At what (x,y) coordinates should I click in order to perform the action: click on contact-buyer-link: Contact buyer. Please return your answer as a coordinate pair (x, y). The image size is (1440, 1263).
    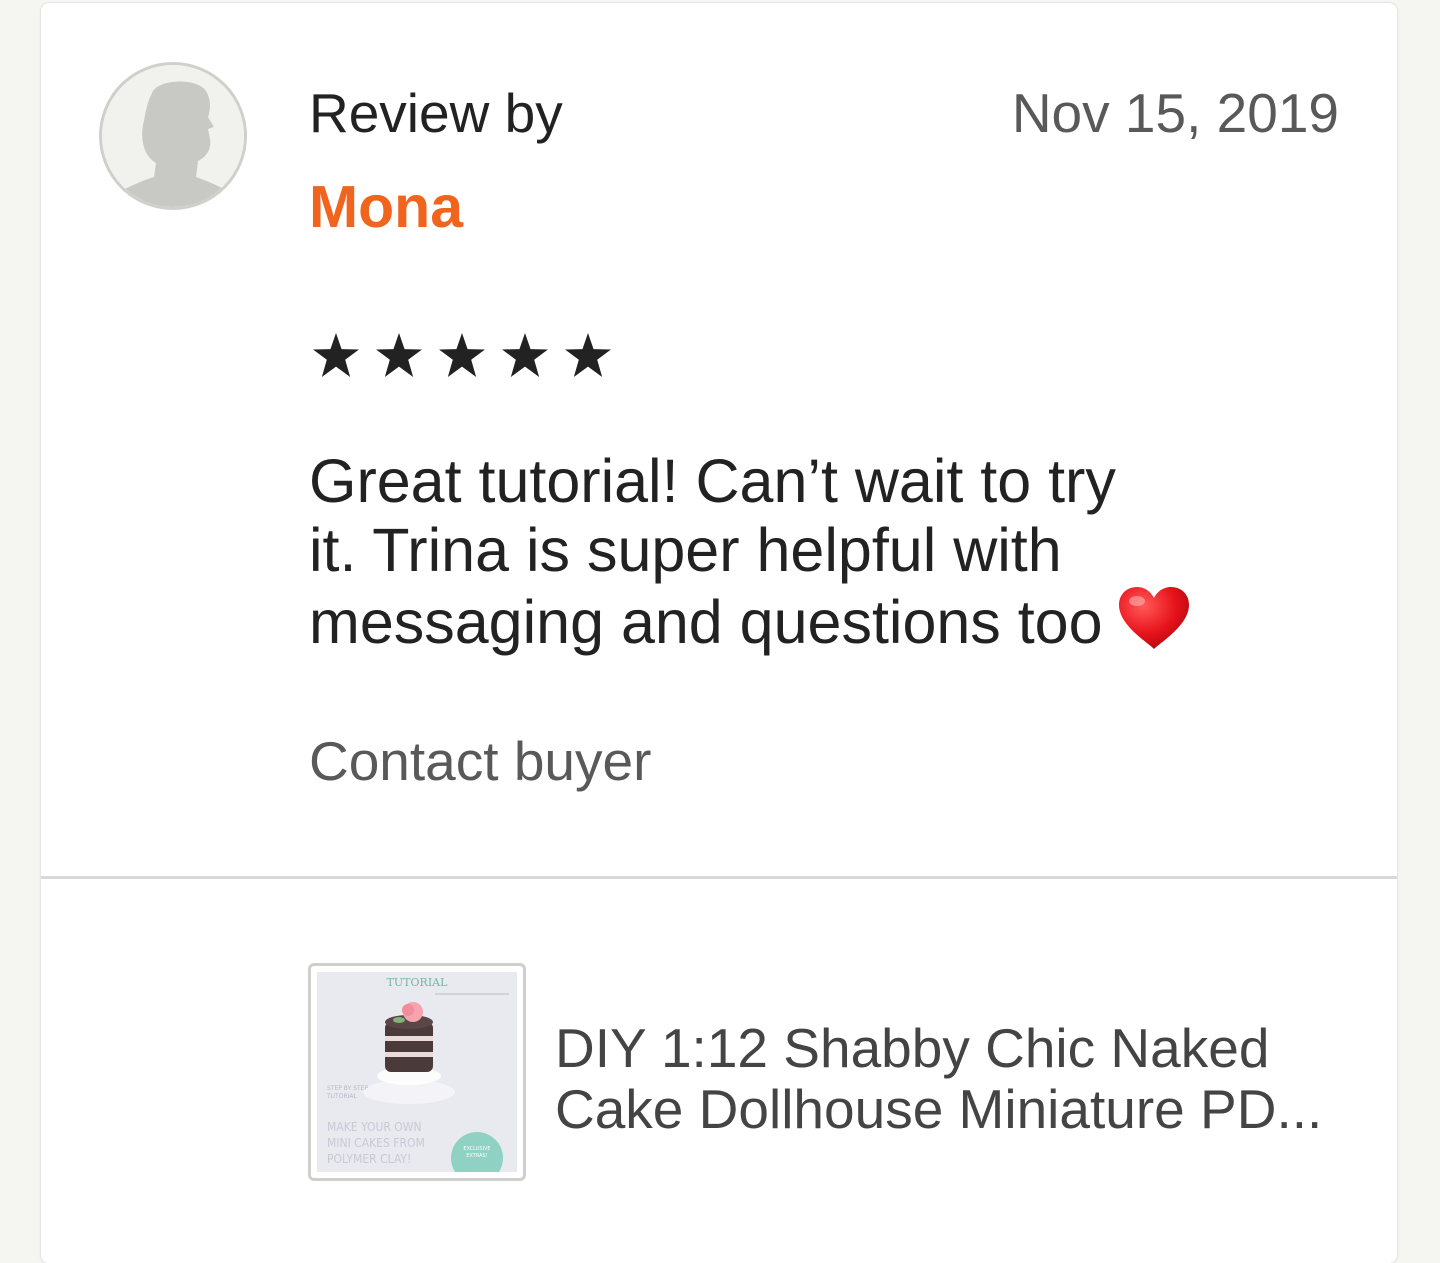
    Looking at the image, I should click on (480, 761).